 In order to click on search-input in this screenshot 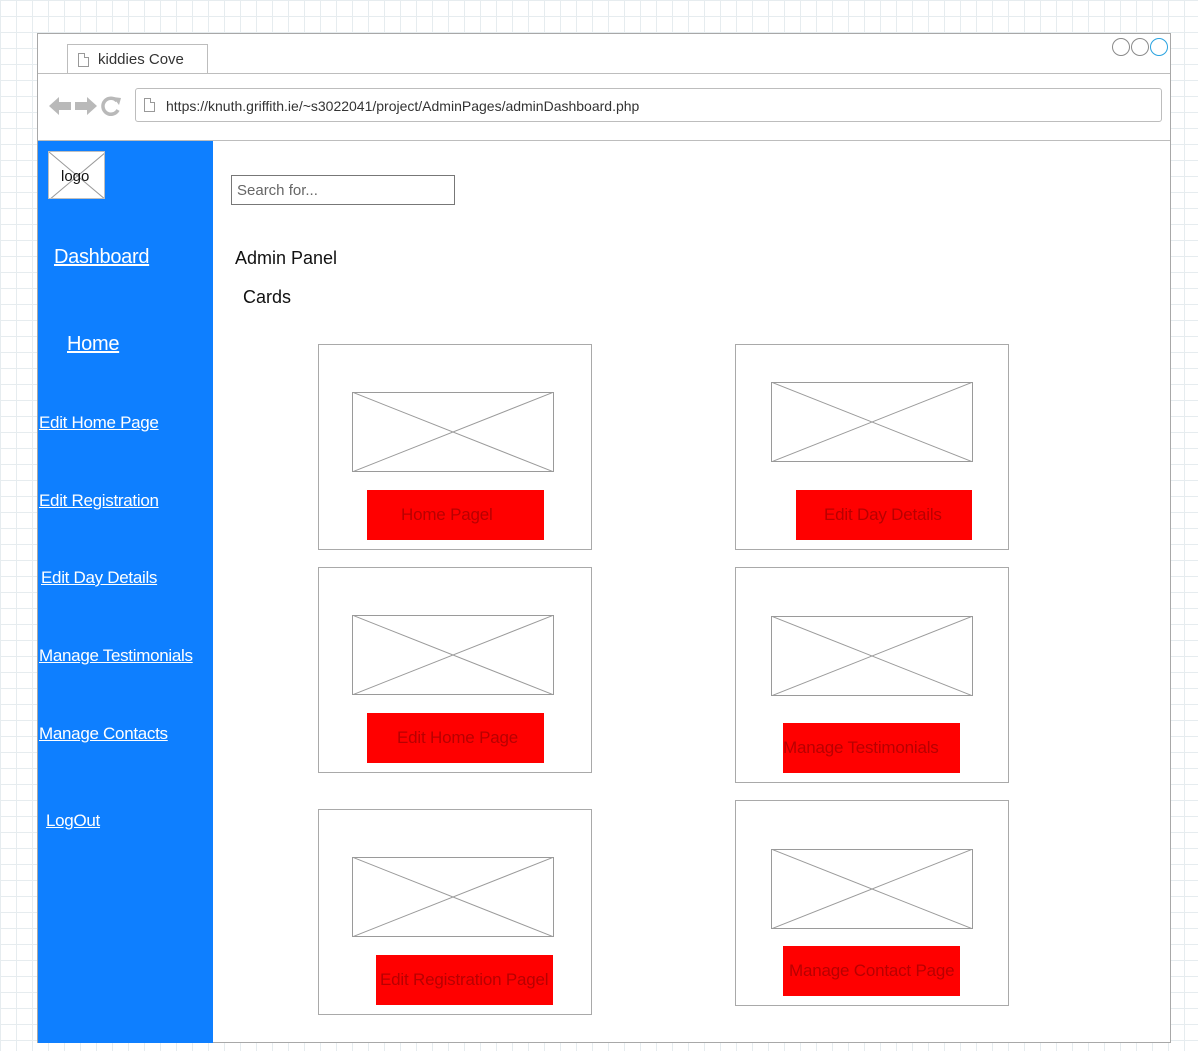, I will do `click(343, 190)`.